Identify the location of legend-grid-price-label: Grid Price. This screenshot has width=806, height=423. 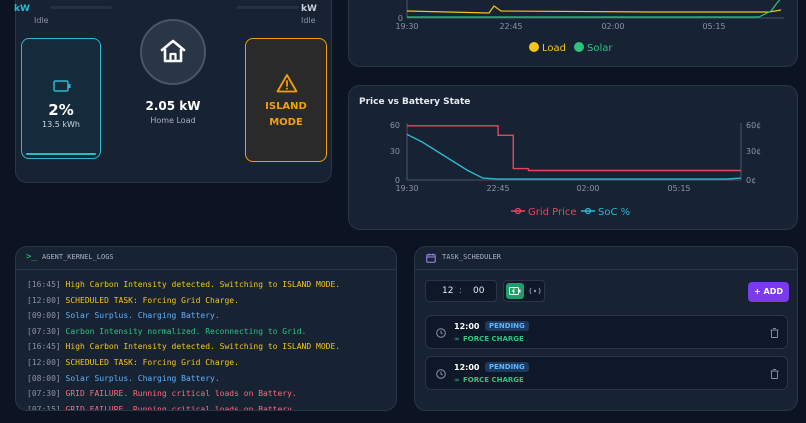
(552, 212).